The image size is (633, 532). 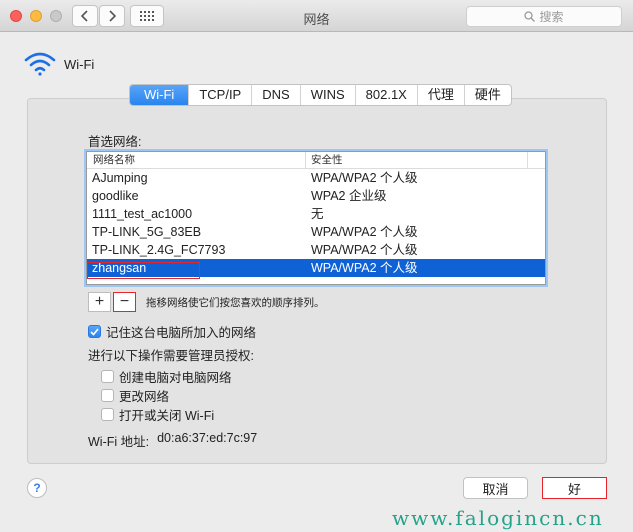 What do you see at coordinates (417, 160) in the screenshot?
I see `column-header-security: 安全性` at bounding box center [417, 160].